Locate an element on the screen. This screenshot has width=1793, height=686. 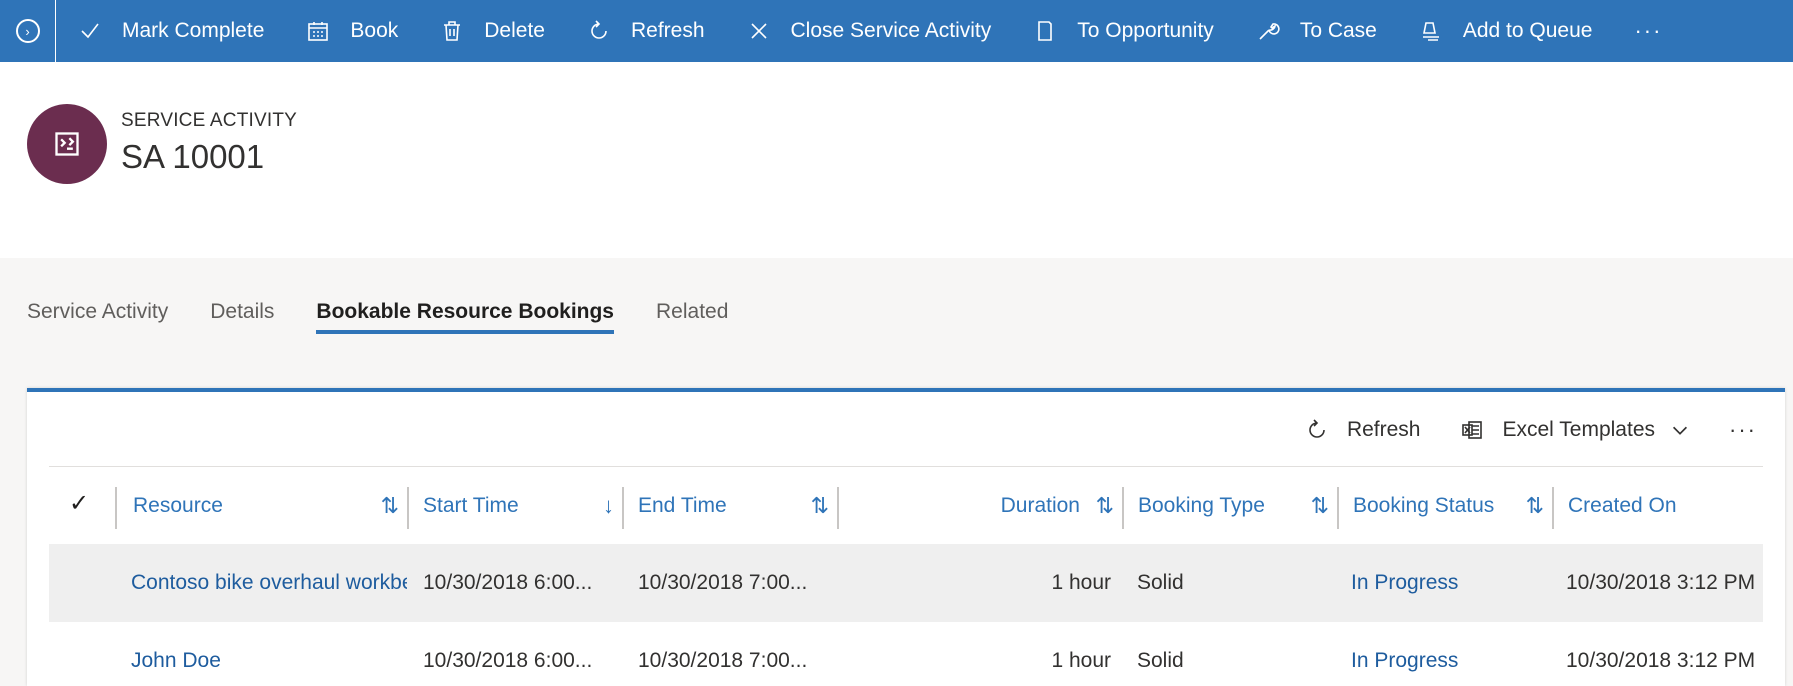
book-label: Book is located at coordinates (374, 30).